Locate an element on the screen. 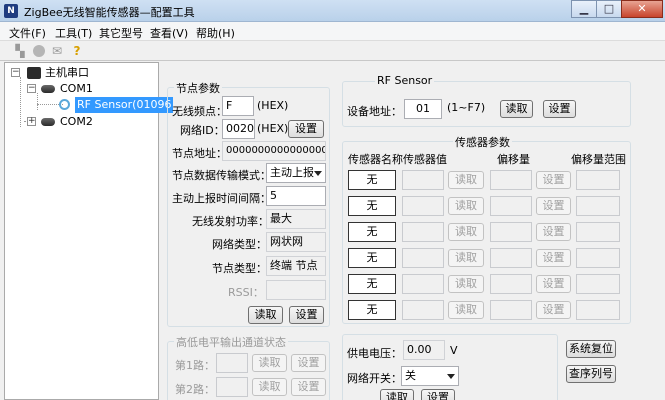  help-icon: ? is located at coordinates (77, 51).